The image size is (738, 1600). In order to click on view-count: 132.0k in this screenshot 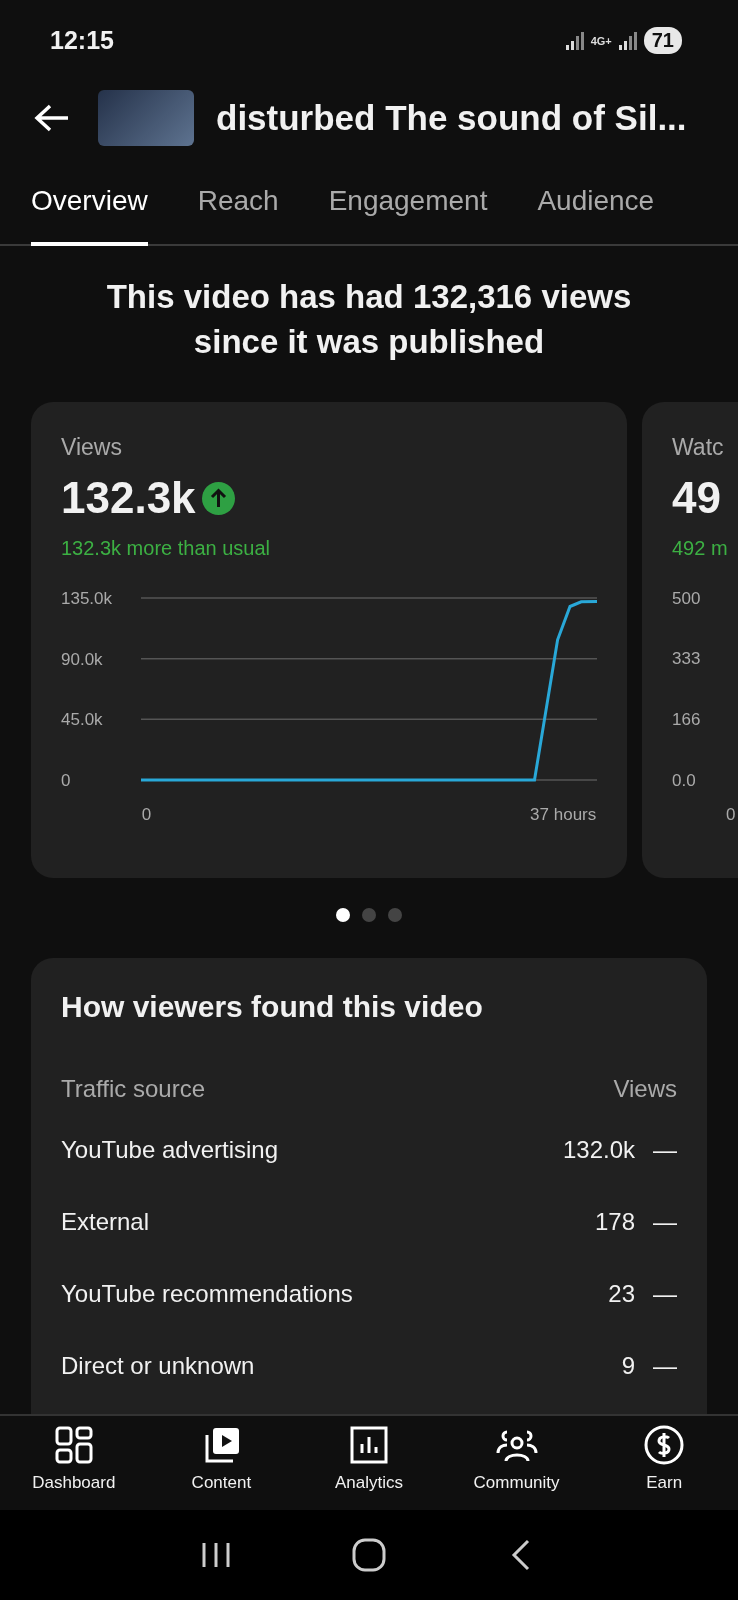, I will do `click(598, 1150)`.